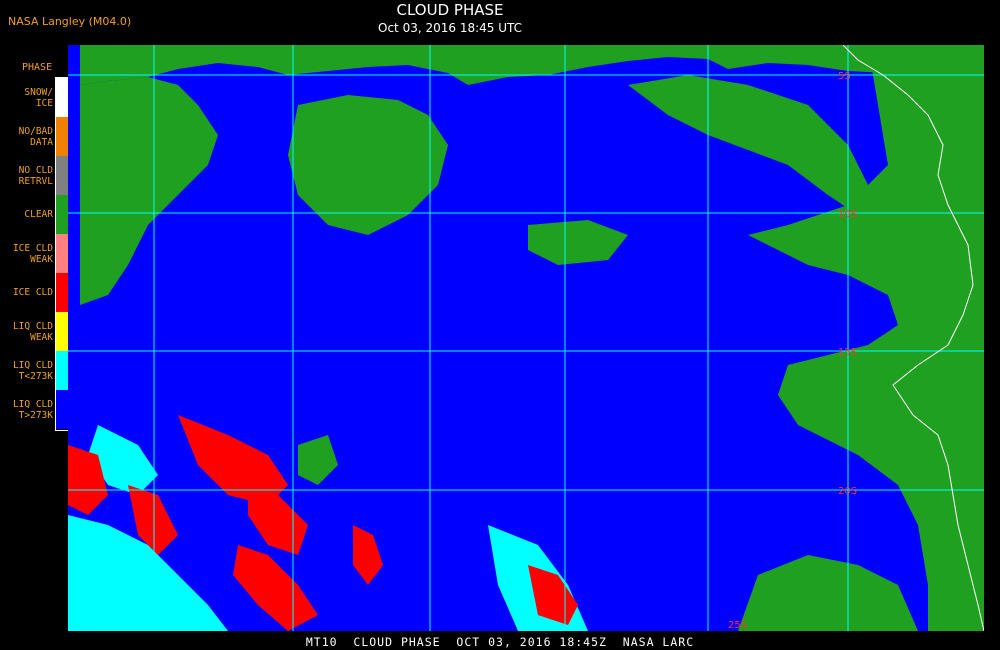 This screenshot has width=1000, height=650. What do you see at coordinates (558, 45) in the screenshot?
I see `lon-label: 0` at bounding box center [558, 45].